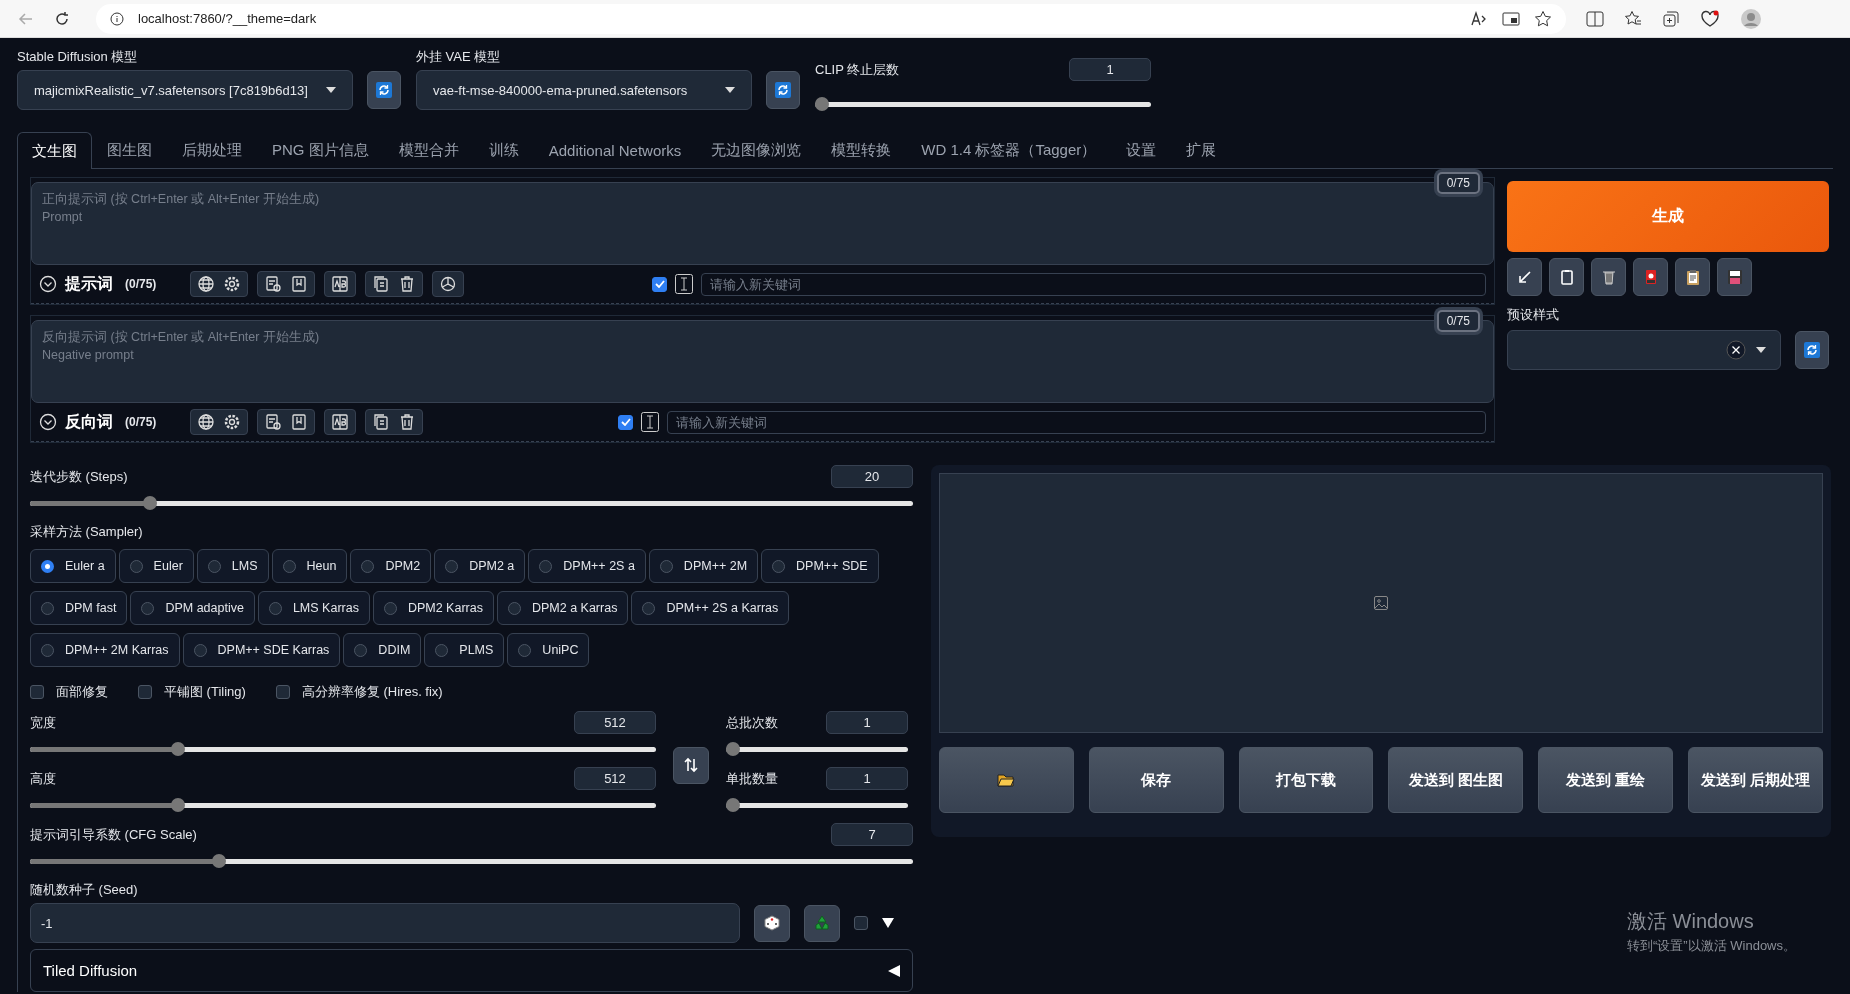 The height and width of the screenshot is (994, 1850). Describe the element at coordinates (359, 692) in the screenshot. I see `option-checkbox: 高分辨率修复 (Hires. fix)` at that location.